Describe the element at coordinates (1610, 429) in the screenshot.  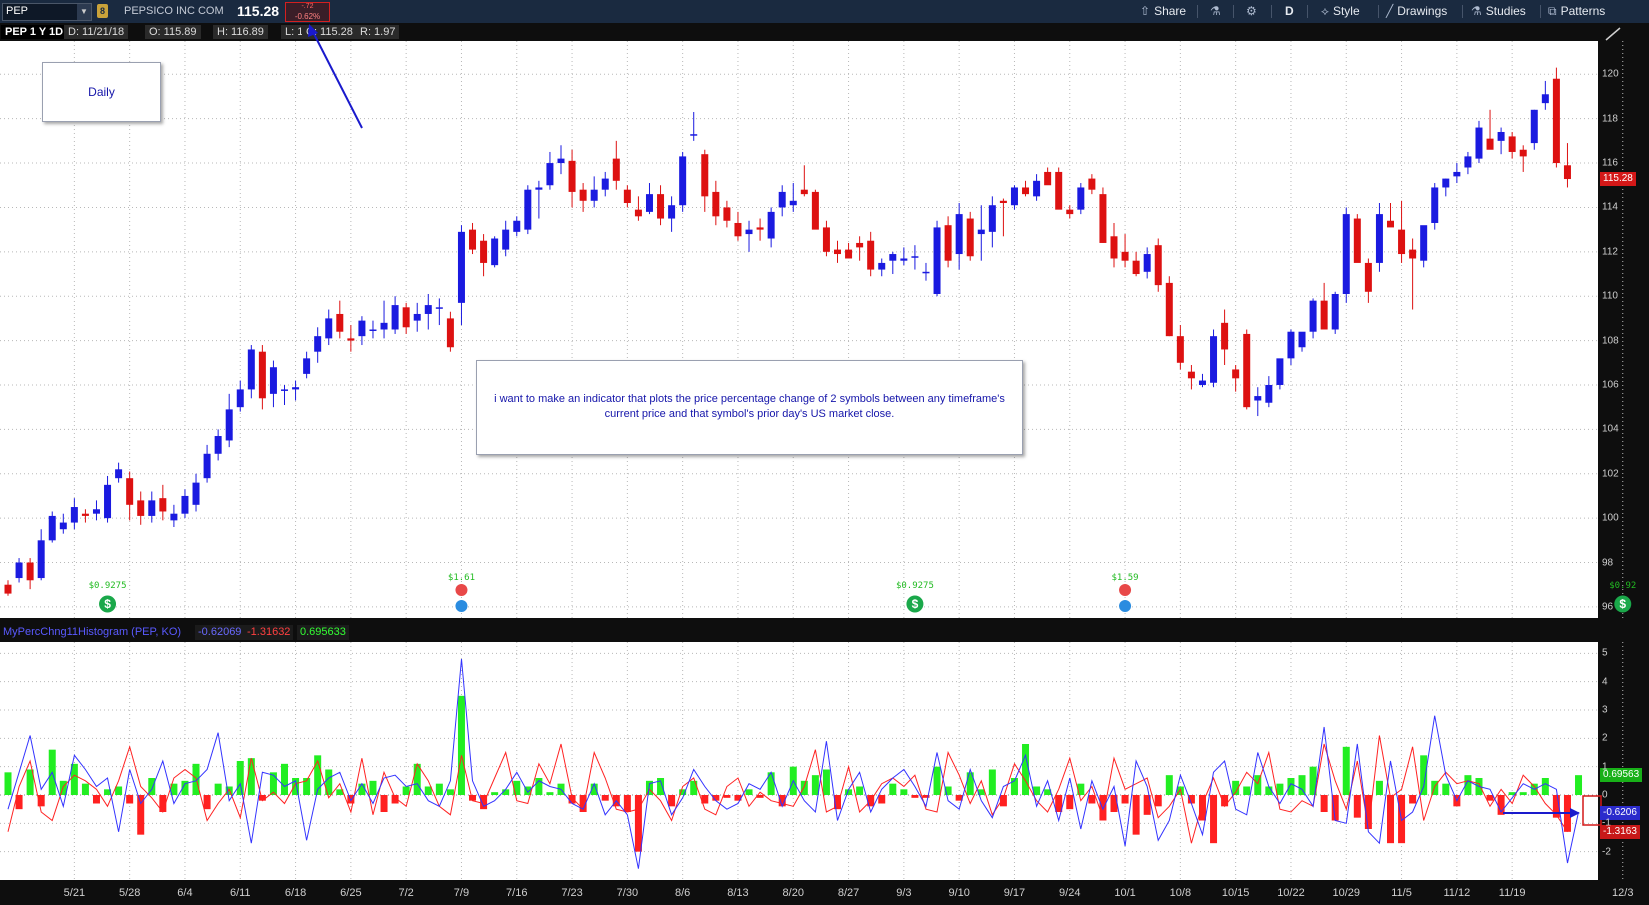
I see `price-tick-label: 104` at that location.